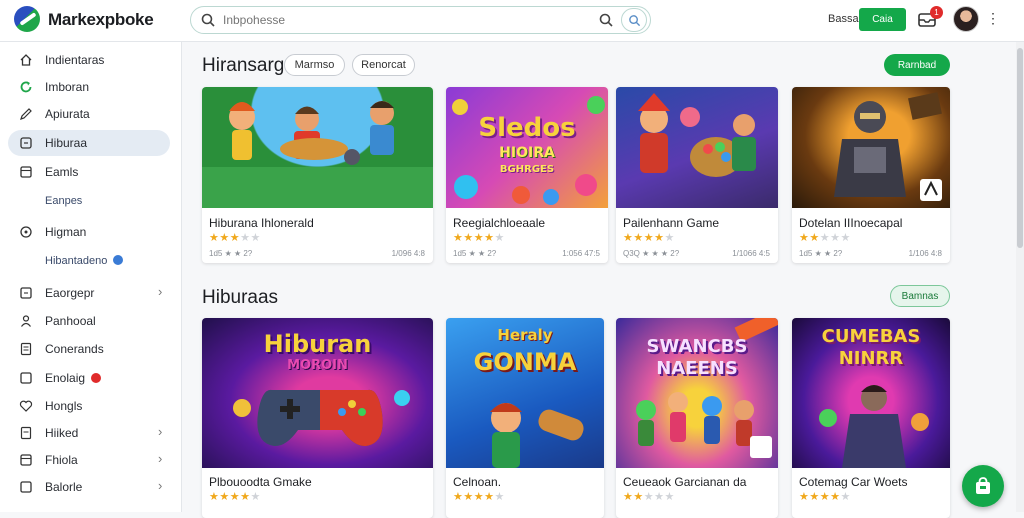 The height and width of the screenshot is (518, 1024). I want to click on sidebar-item-text: Hibantadeno, so click(76, 261).